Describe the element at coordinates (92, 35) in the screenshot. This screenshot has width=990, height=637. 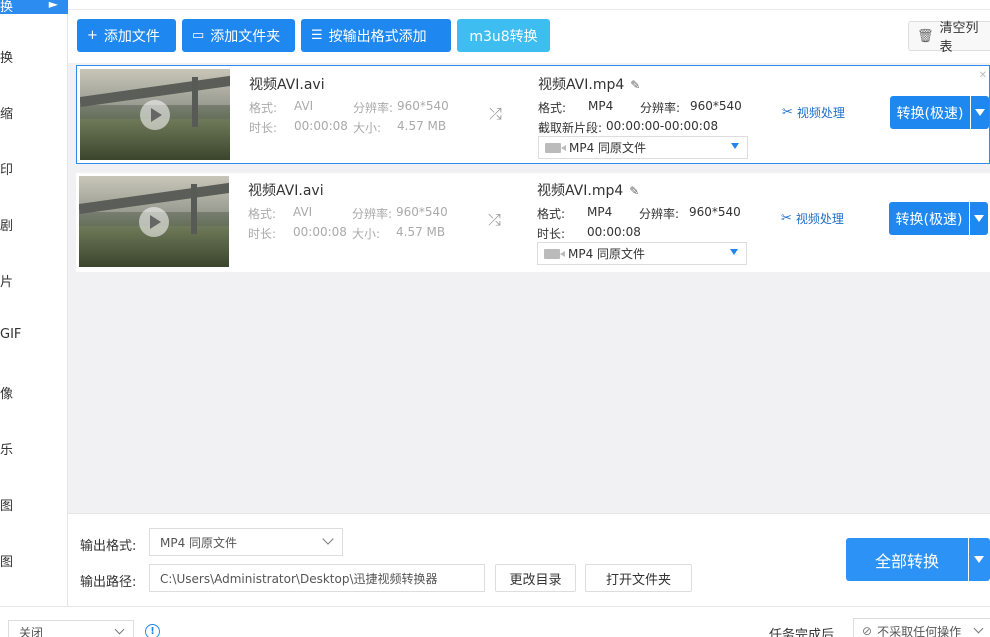
I see `plus-icon: +` at that location.